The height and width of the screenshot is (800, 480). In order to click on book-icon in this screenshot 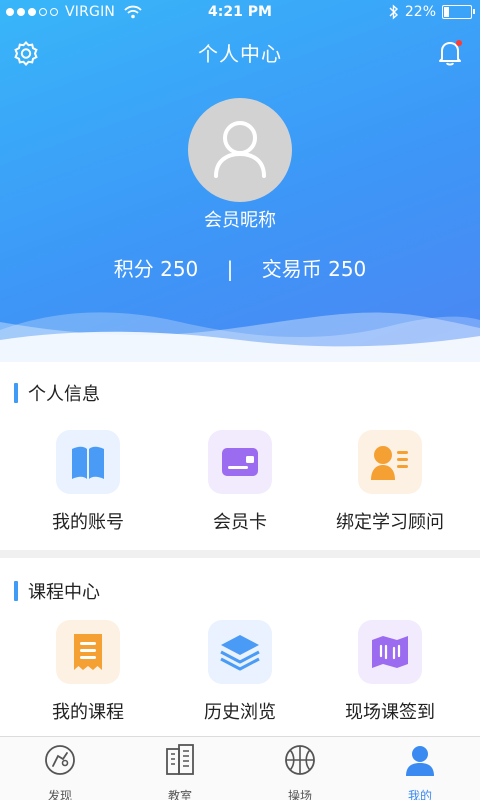, I will do `click(88, 462)`.